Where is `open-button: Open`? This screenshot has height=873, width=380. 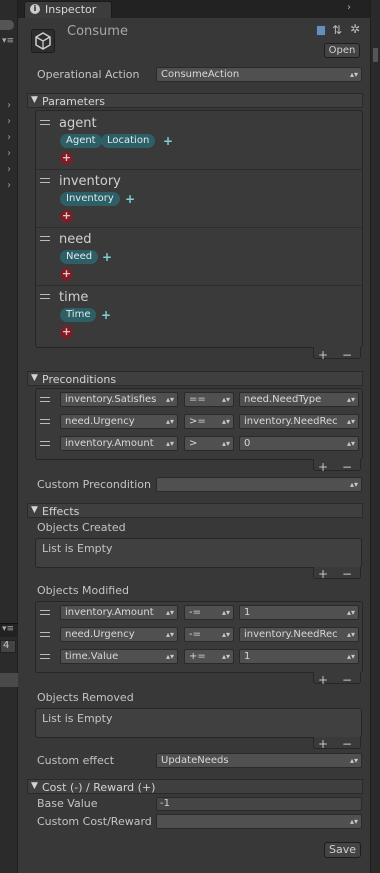
open-button: Open is located at coordinates (342, 50).